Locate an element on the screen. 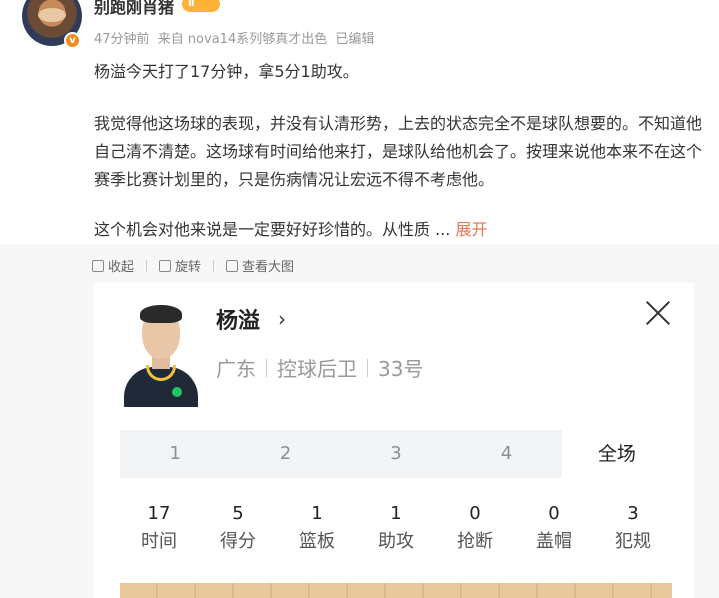 The width and height of the screenshot is (719, 598). collapse-button: 收起 is located at coordinates (113, 265).